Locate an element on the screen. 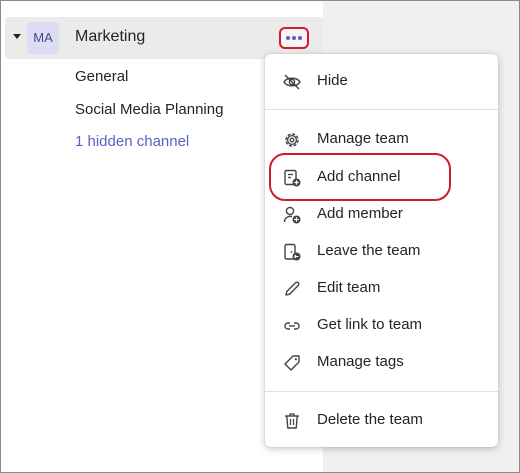 This screenshot has width=520, height=473. menu-item-manage-tags: Manage tags is located at coordinates (381, 363).